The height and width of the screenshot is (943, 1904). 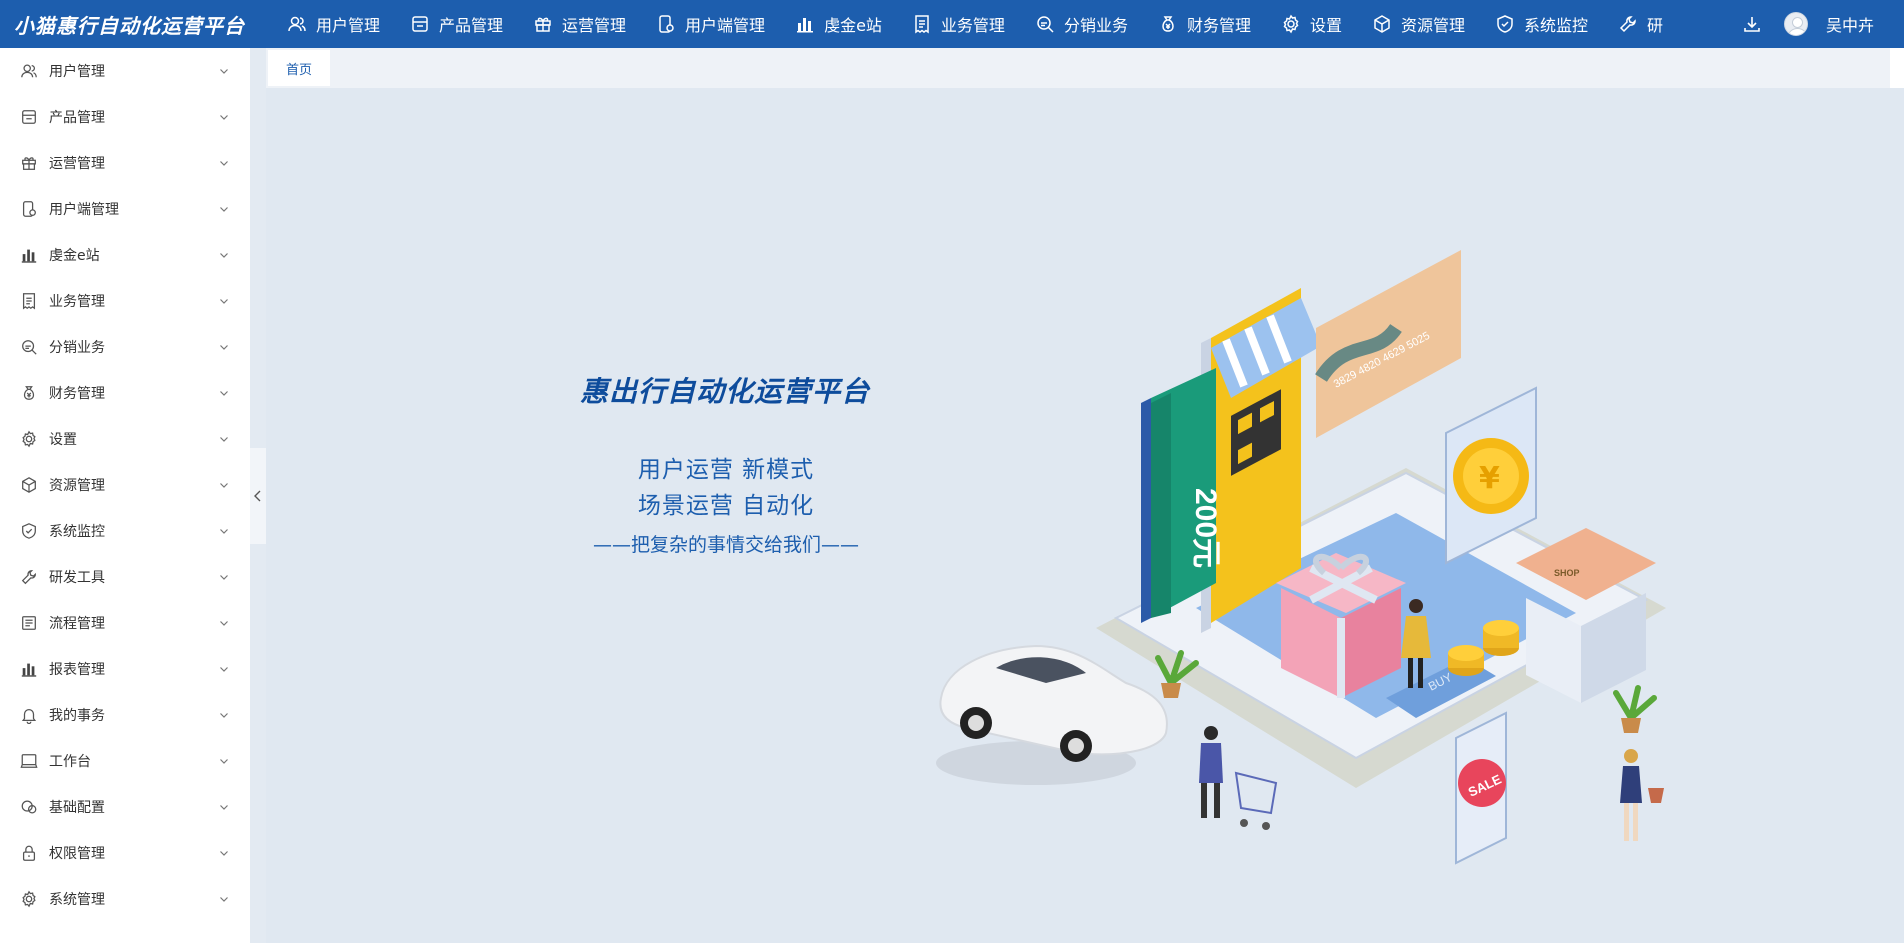 I want to click on sidebar-item-resource: 资源管理, so click(x=125, y=485).